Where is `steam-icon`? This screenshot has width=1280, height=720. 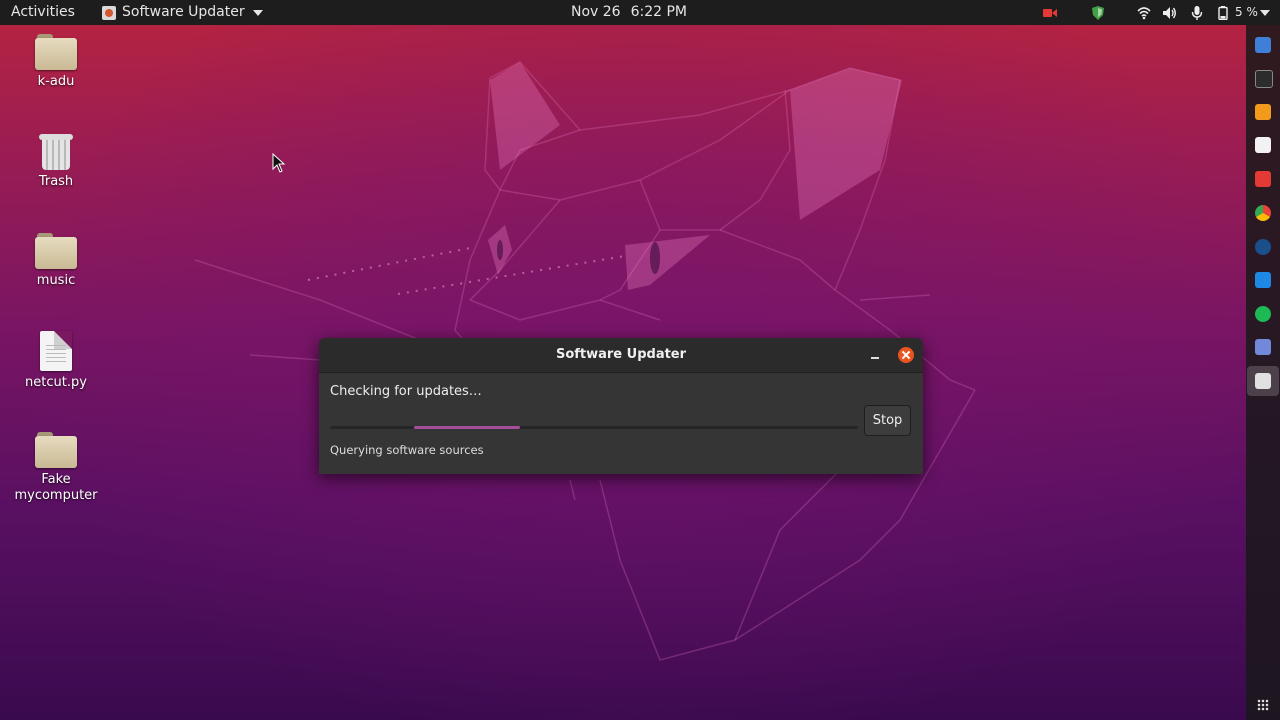 steam-icon is located at coordinates (1263, 247).